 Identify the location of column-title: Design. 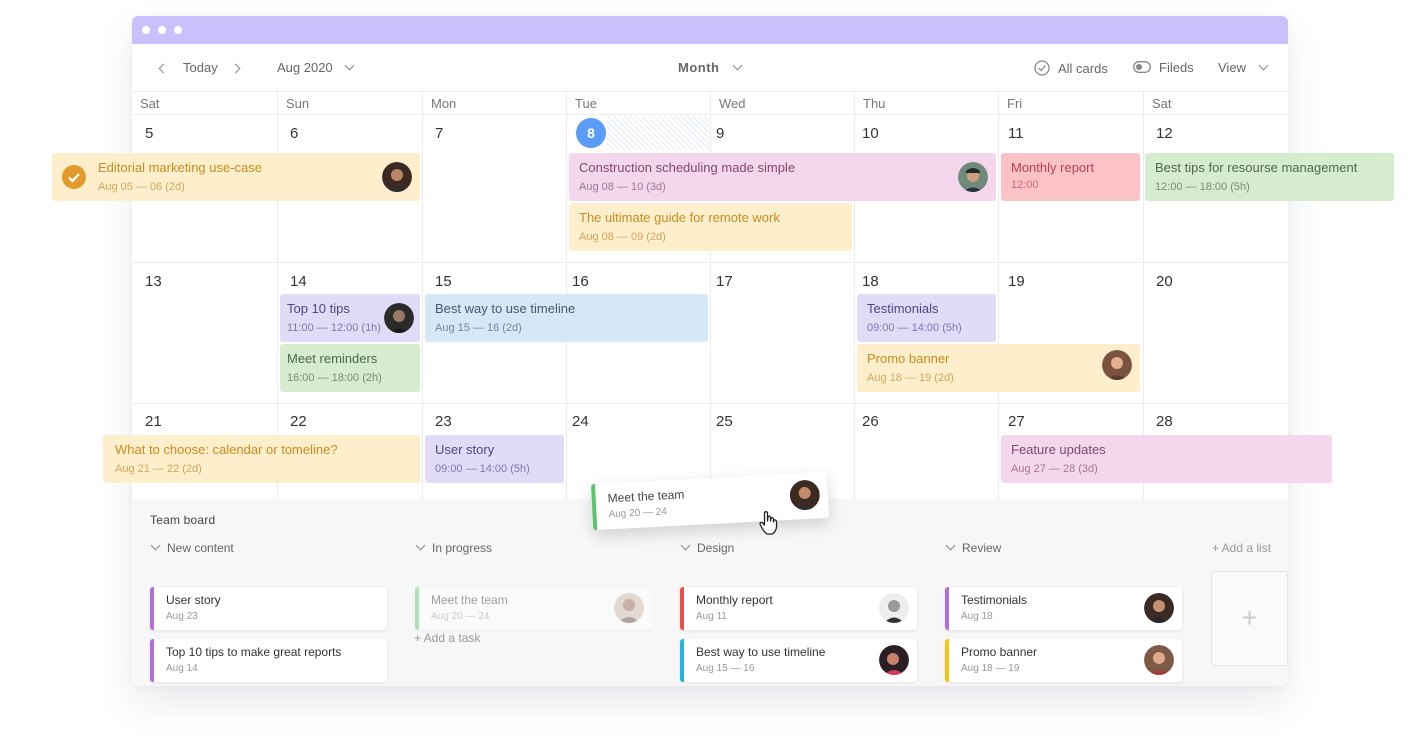
(716, 548).